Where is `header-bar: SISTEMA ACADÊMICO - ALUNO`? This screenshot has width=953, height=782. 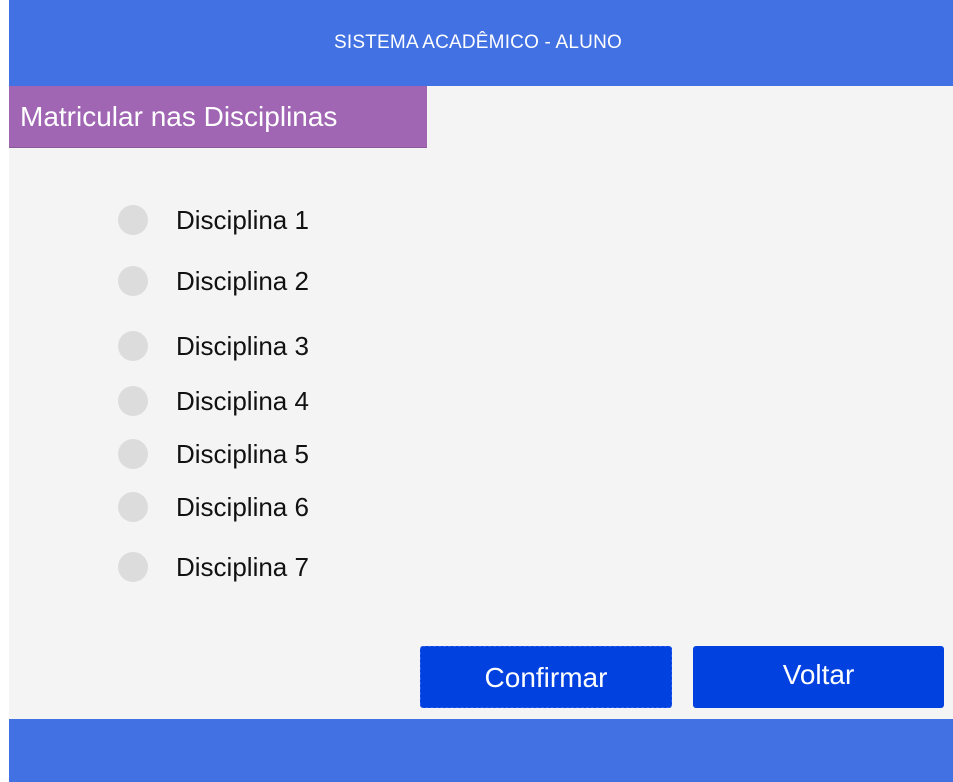 header-bar: SISTEMA ACADÊMICO - ALUNO is located at coordinates (481, 43).